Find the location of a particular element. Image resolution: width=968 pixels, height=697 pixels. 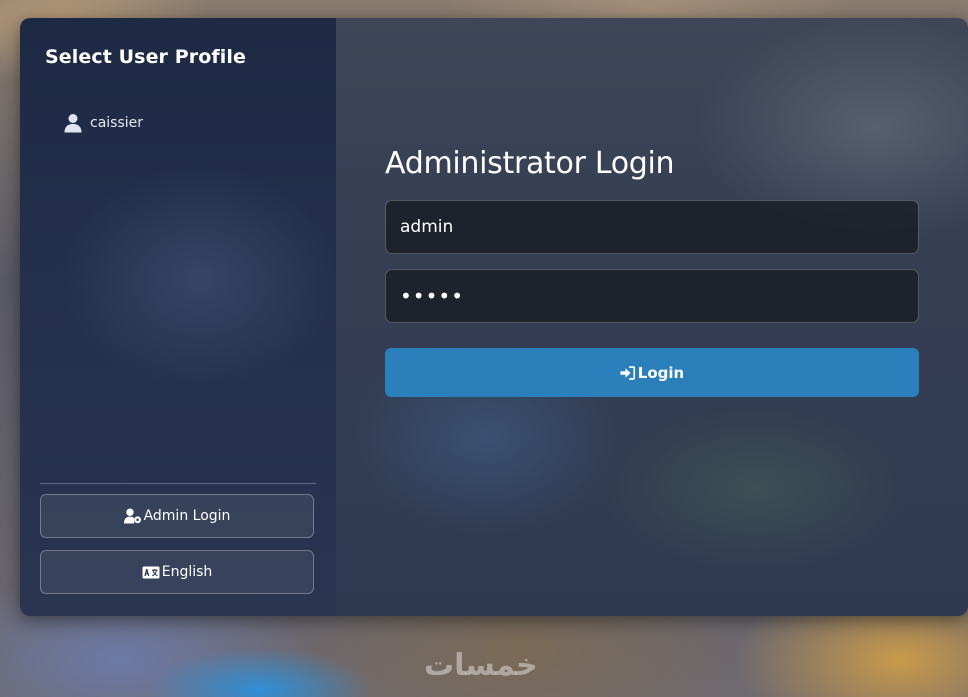

watermark-logo: خمسات is located at coordinates (481, 665).